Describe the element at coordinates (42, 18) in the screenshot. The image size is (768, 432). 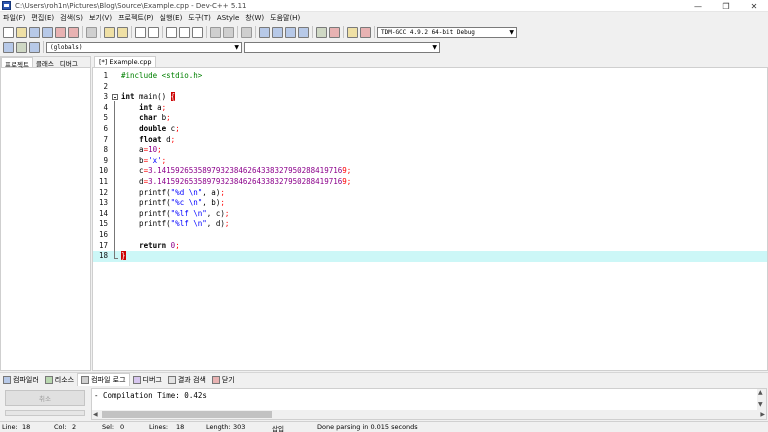
I see `menu-edit: 편집(E)` at that location.